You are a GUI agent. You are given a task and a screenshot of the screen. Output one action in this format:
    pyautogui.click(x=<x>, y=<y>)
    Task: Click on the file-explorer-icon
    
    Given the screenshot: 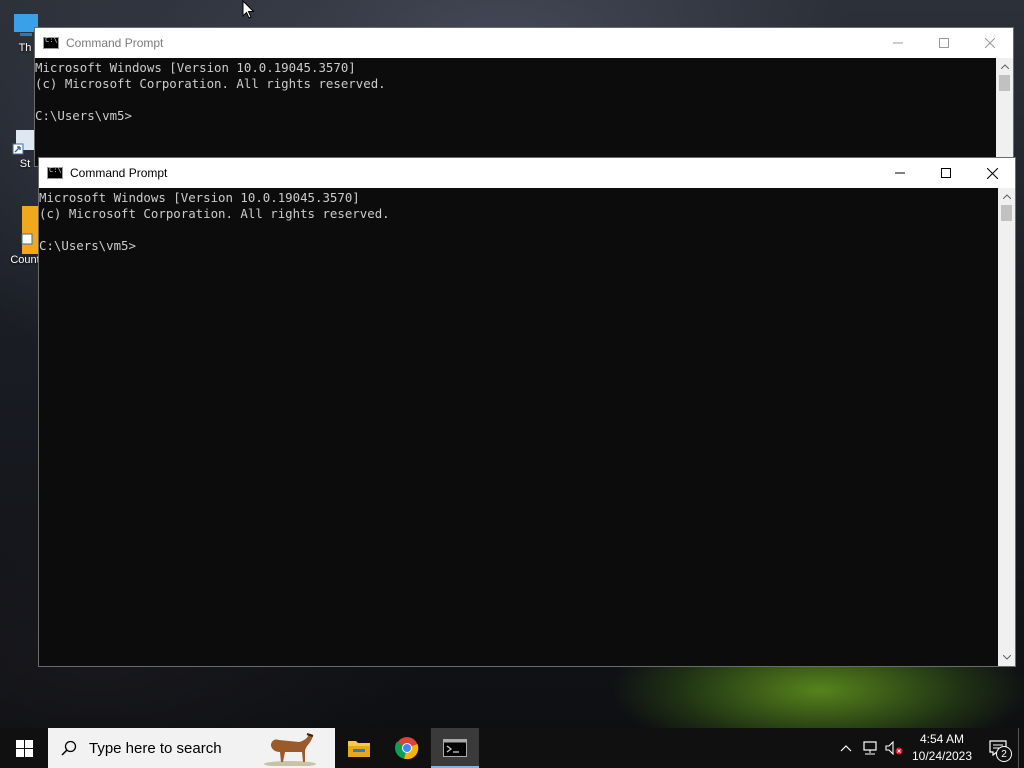 What is the action you would take?
    pyautogui.click(x=359, y=749)
    